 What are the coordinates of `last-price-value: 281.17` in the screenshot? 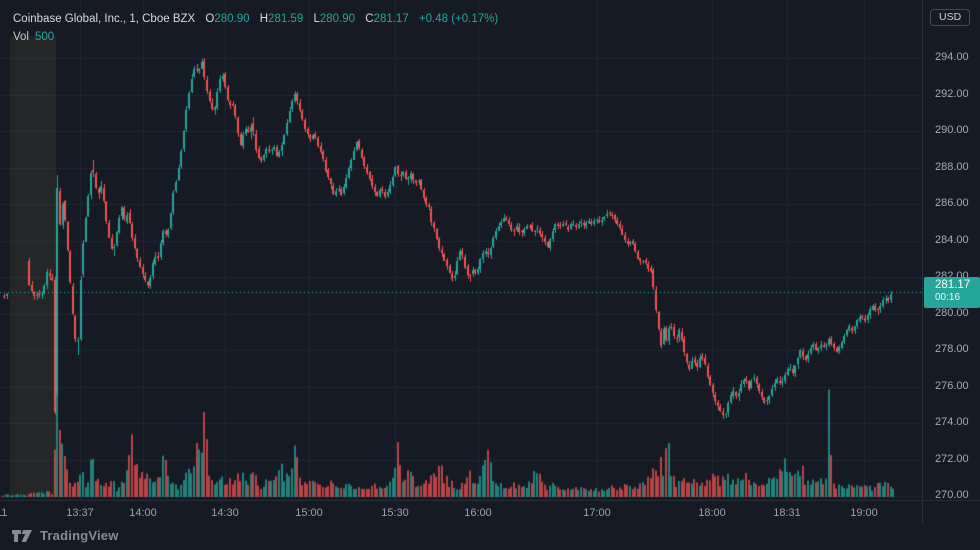 It's located at (953, 285).